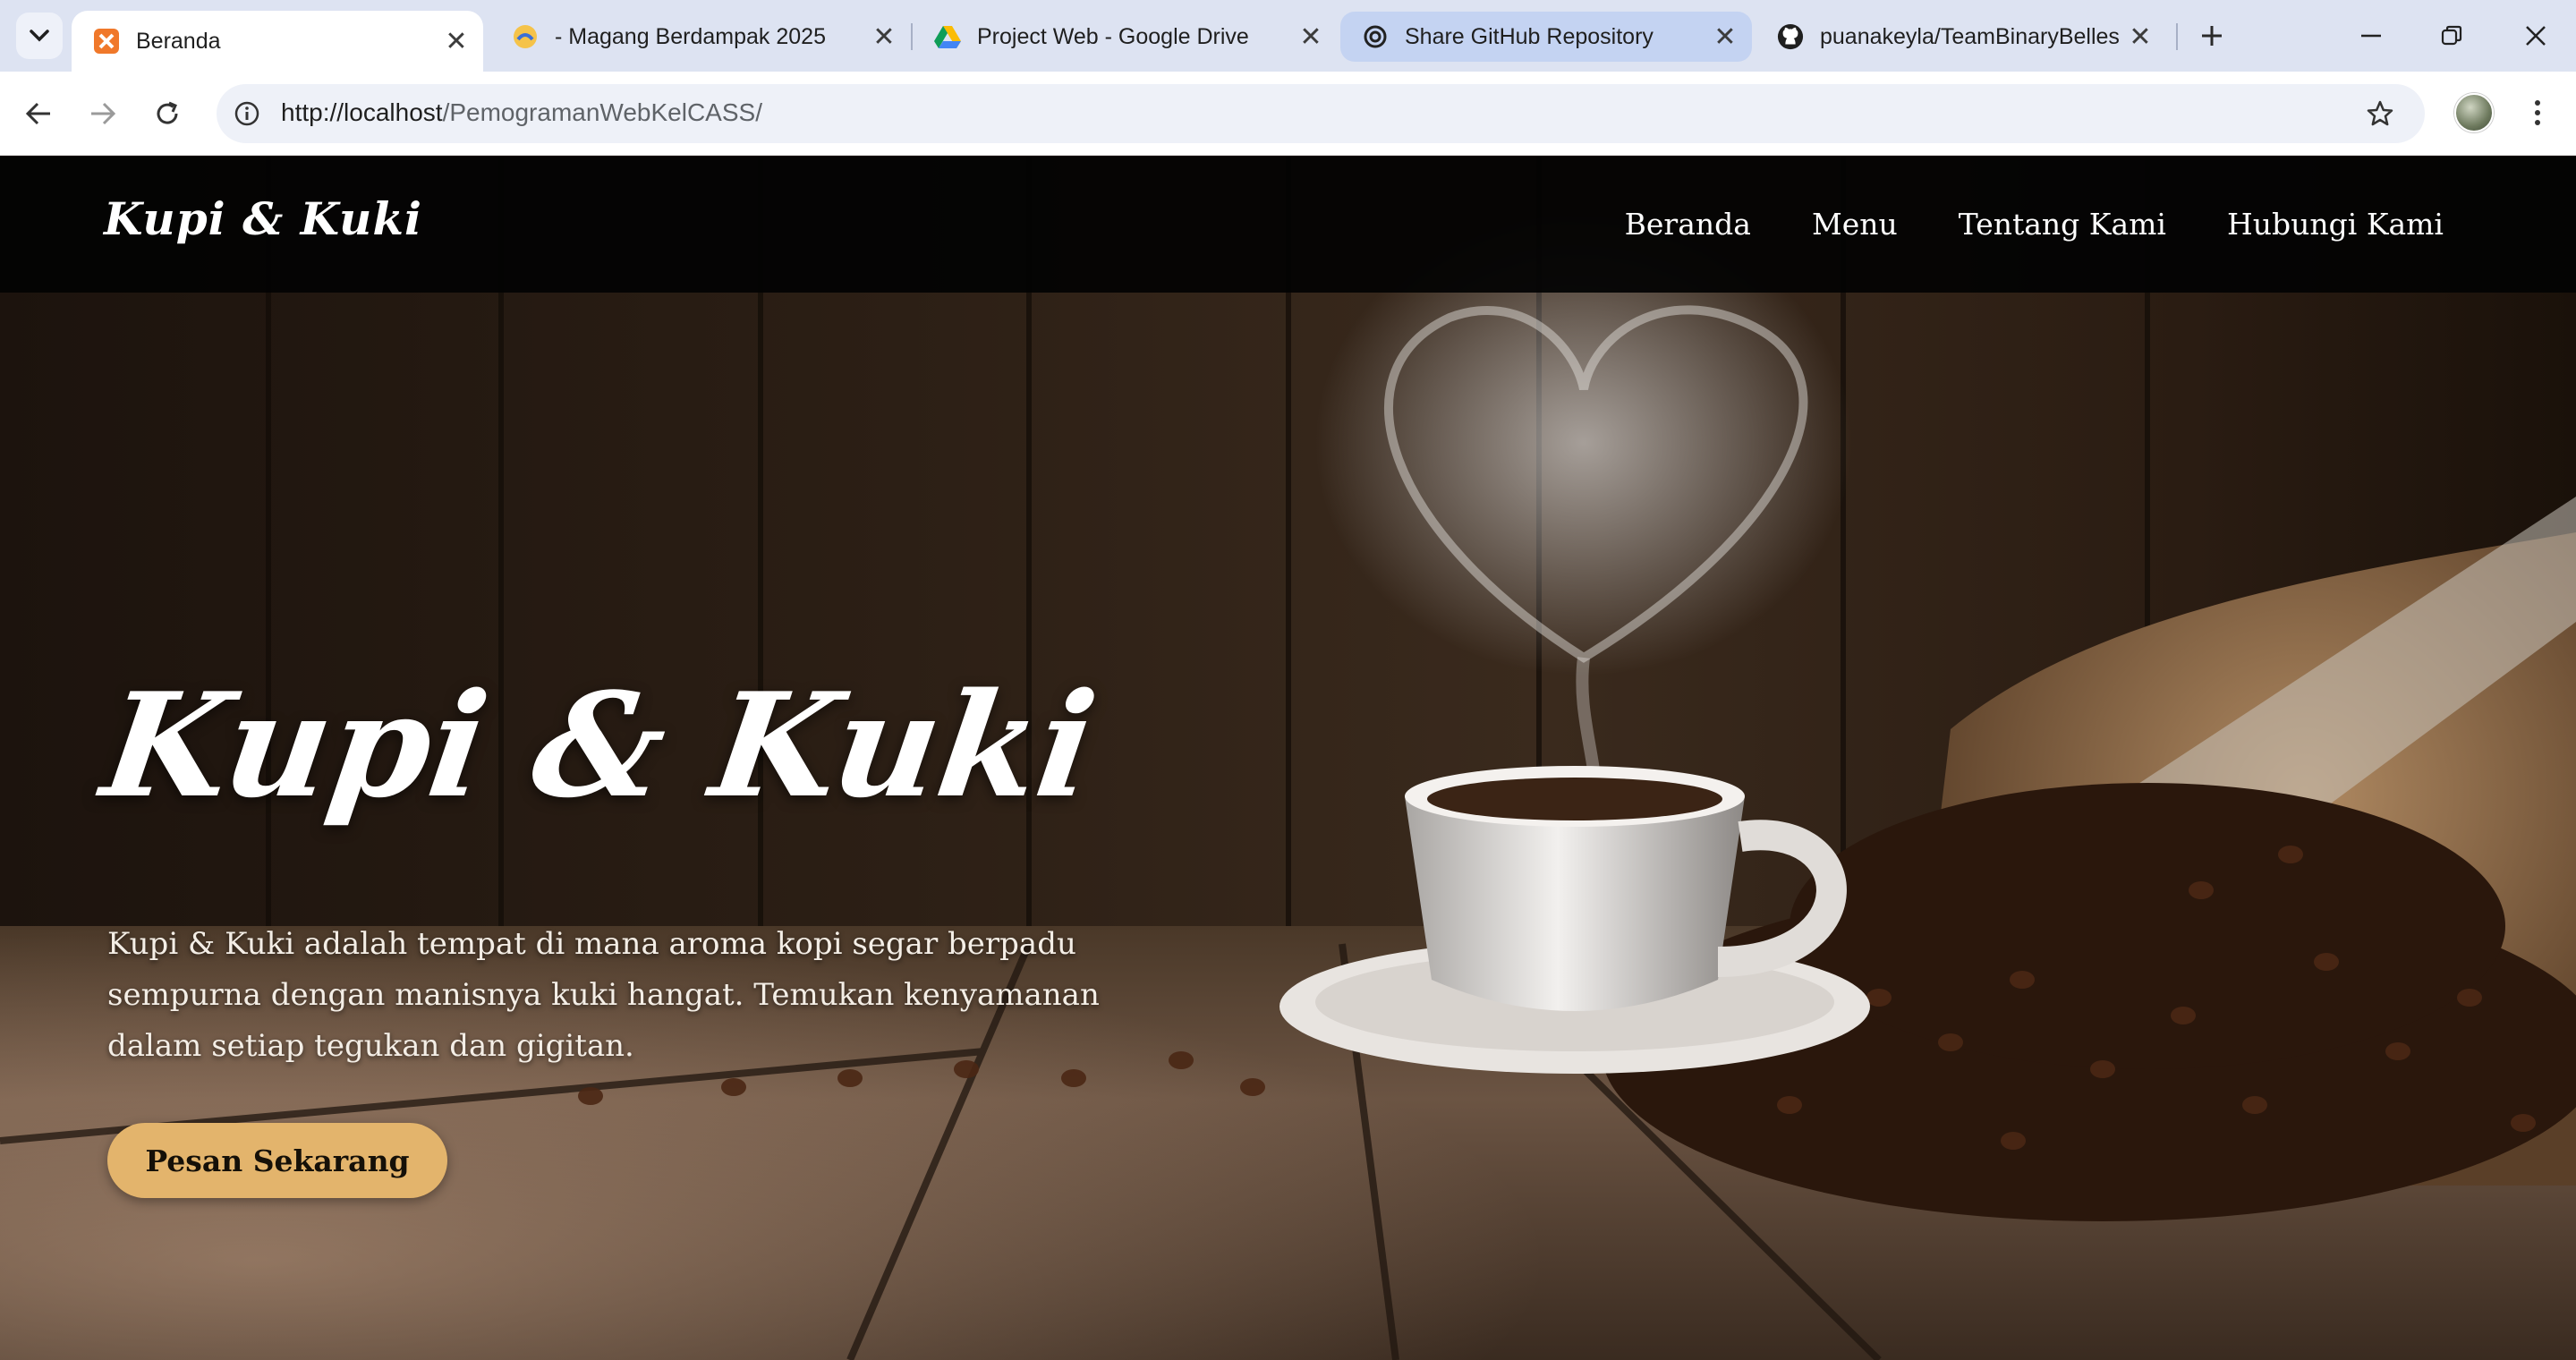  I want to click on arrow-left-icon, so click(37, 113).